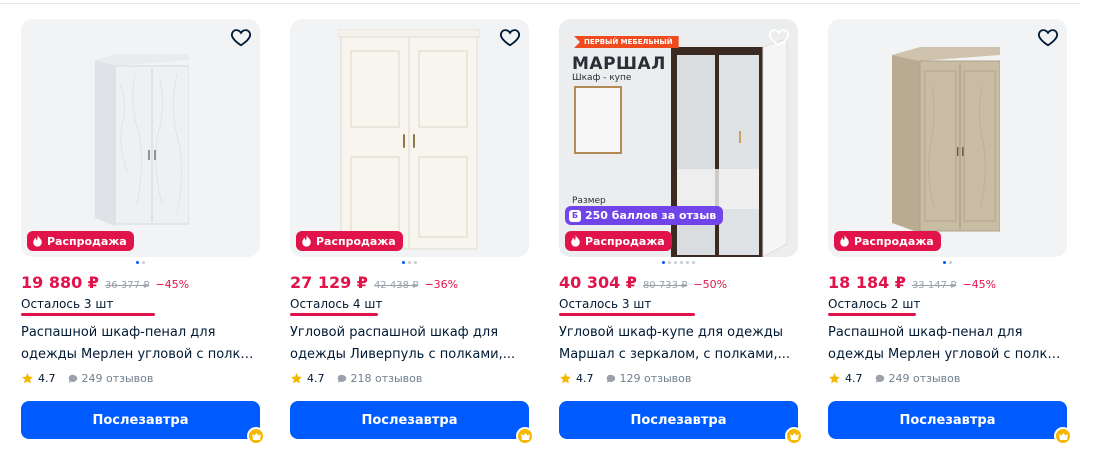  I want to click on price-block: 40 304 ₽ 80 733 ₽ −50%, so click(643, 282).